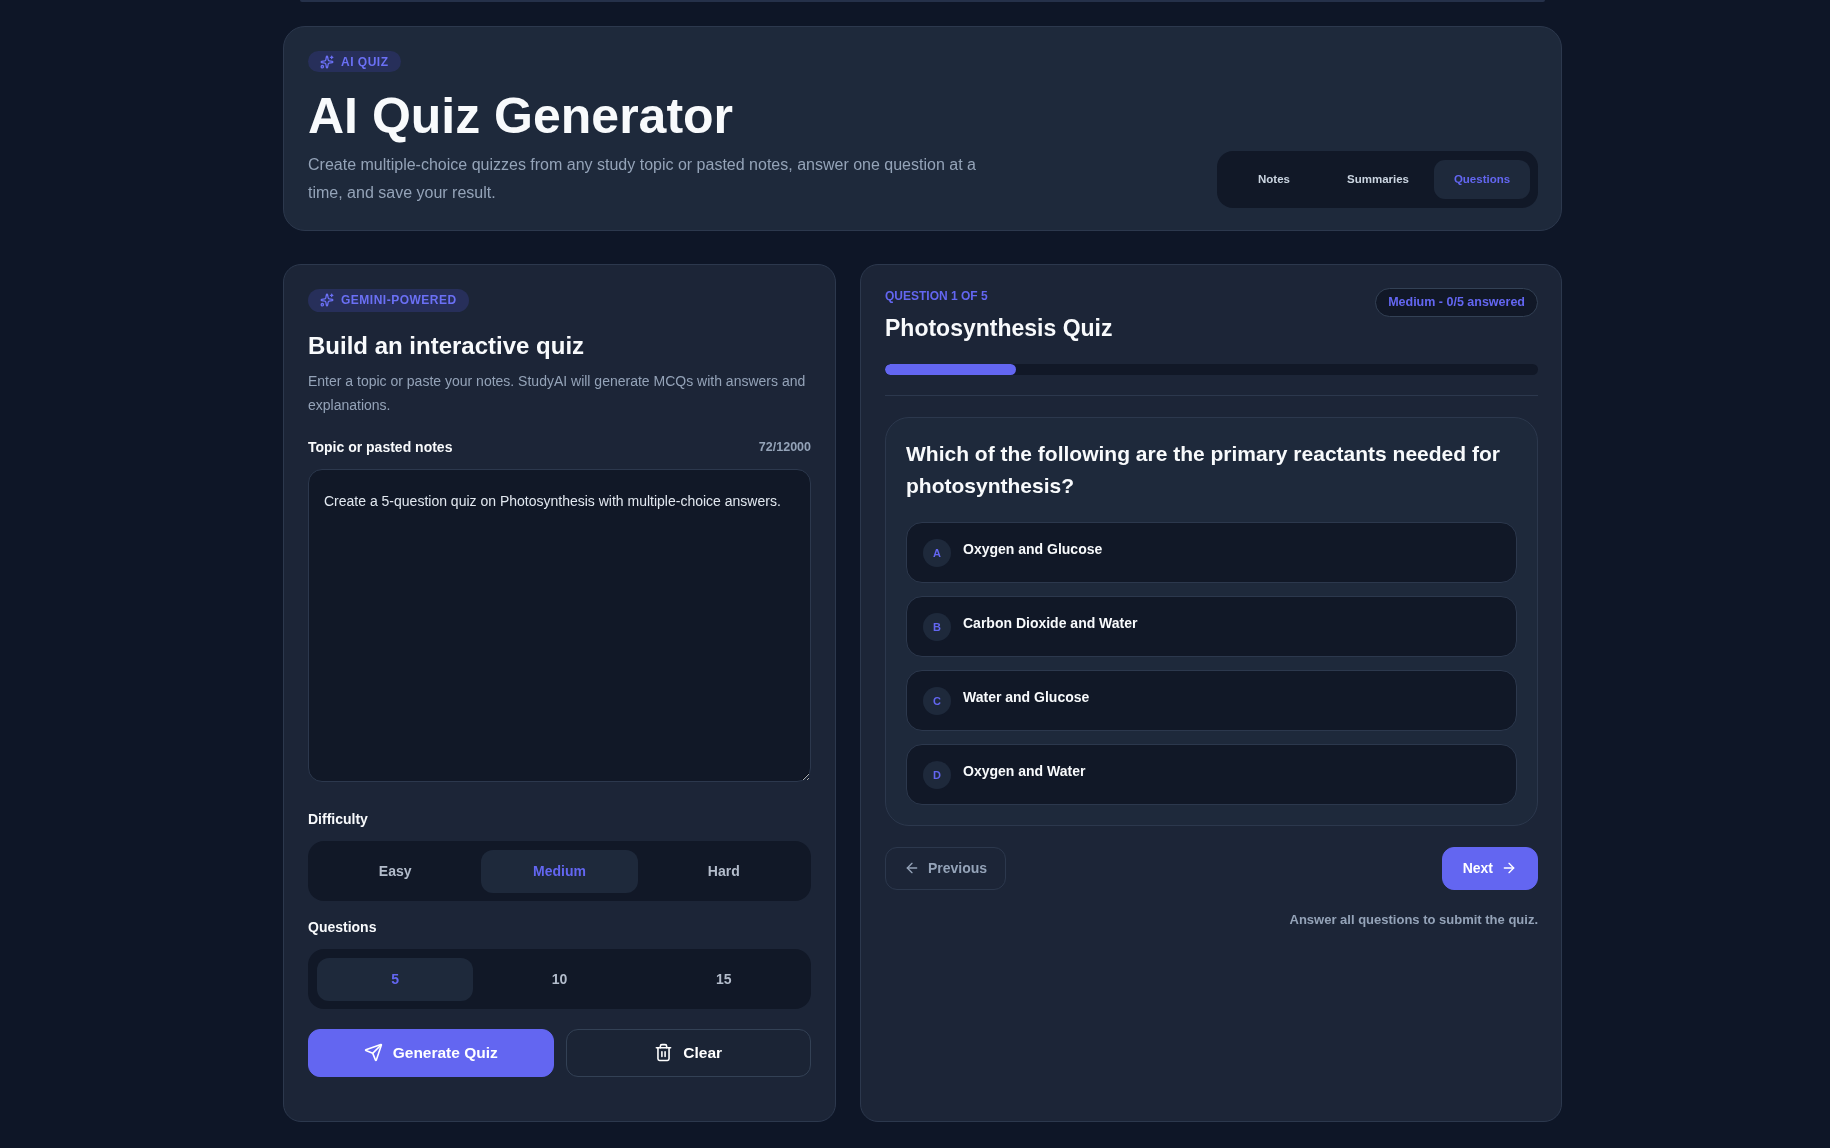 This screenshot has width=1830, height=1148. What do you see at coordinates (937, 774) in the screenshot?
I see `option-letter: D` at bounding box center [937, 774].